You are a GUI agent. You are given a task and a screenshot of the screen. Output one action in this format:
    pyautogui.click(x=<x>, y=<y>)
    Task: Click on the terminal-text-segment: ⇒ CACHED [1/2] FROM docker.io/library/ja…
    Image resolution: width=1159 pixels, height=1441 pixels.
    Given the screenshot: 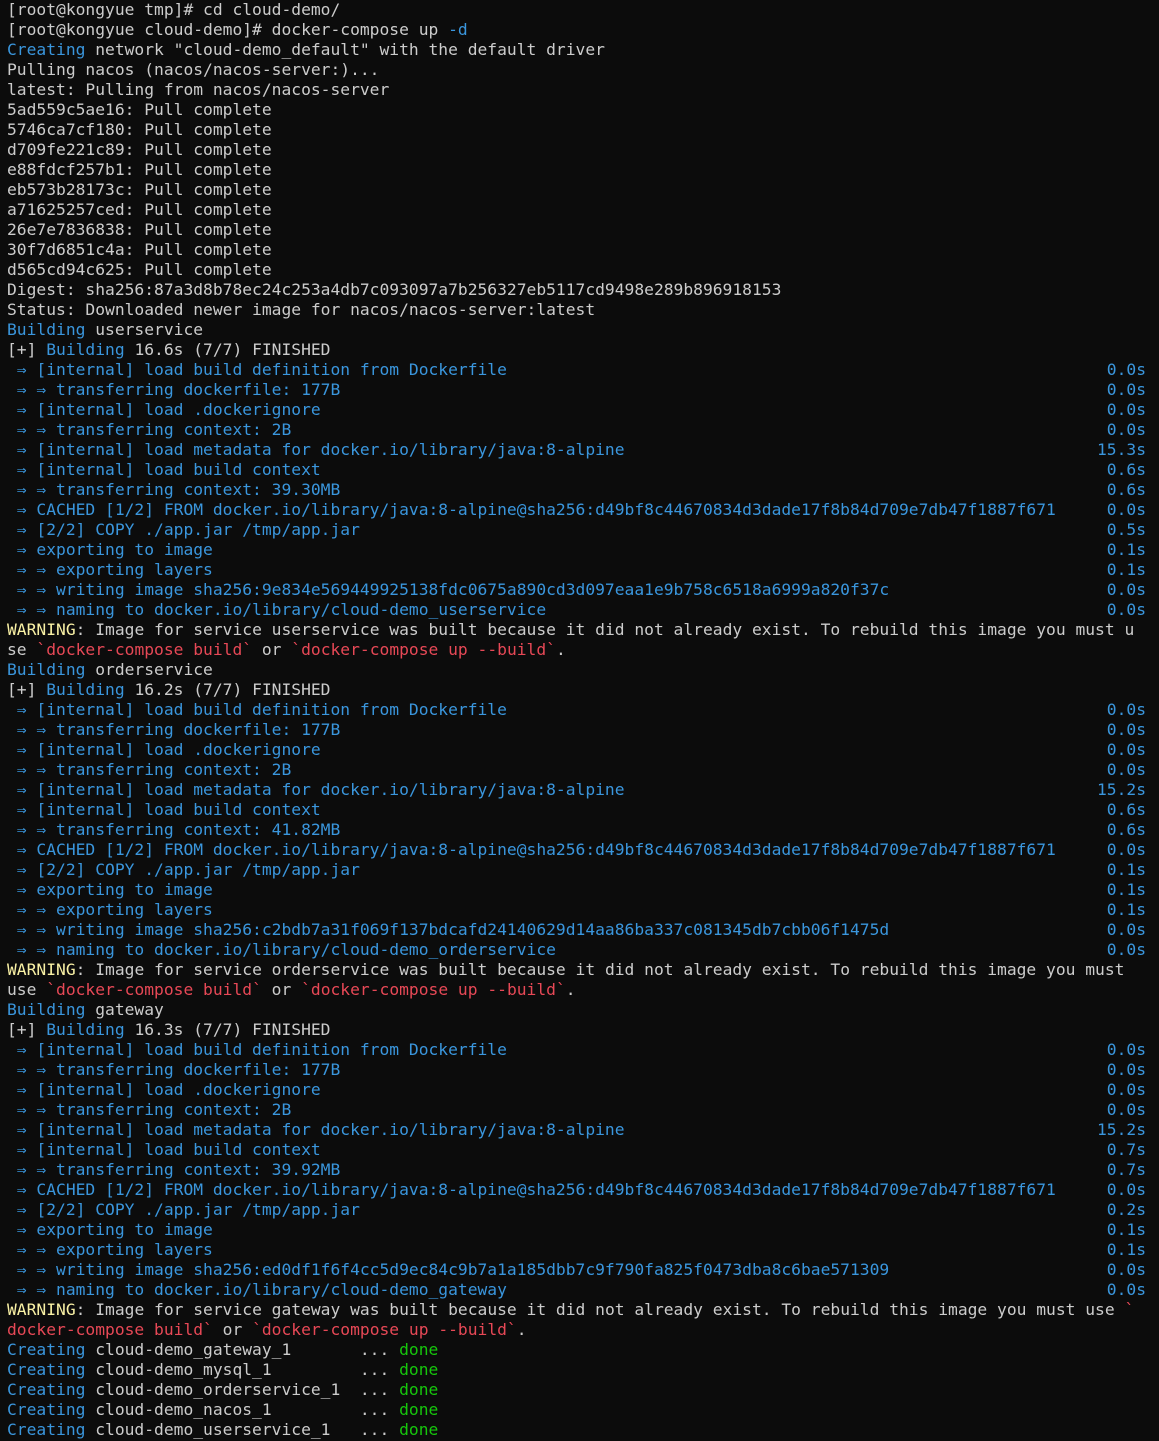 What is the action you would take?
    pyautogui.click(x=531, y=1189)
    